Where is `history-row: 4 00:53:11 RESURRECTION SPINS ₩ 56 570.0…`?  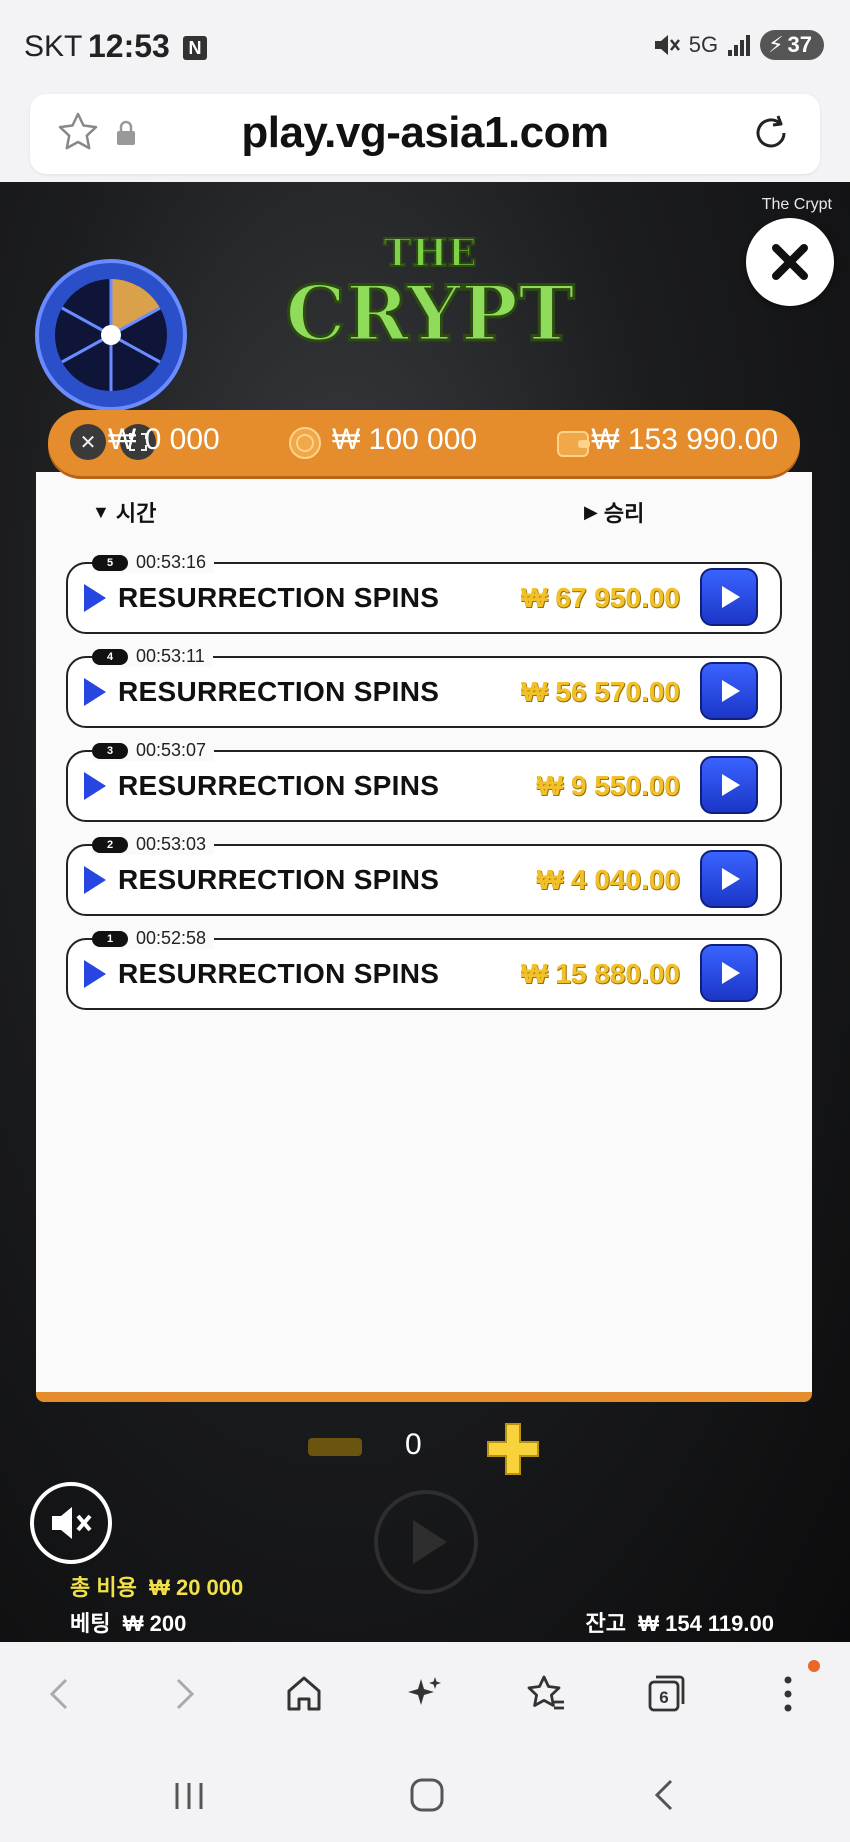 history-row: 4 00:53:11 RESURRECTION SPINS ₩ 56 570.0… is located at coordinates (424, 687).